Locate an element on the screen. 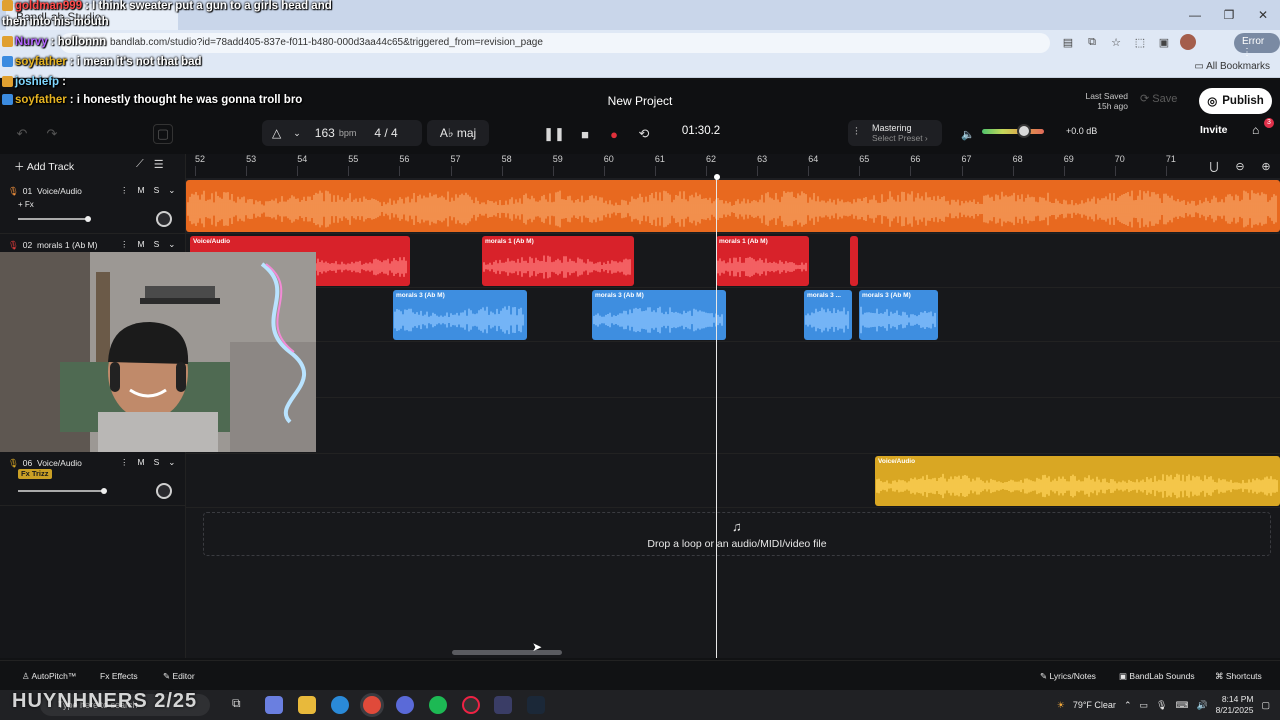  weather-text: 79°F Clear is located at coordinates (1094, 705).